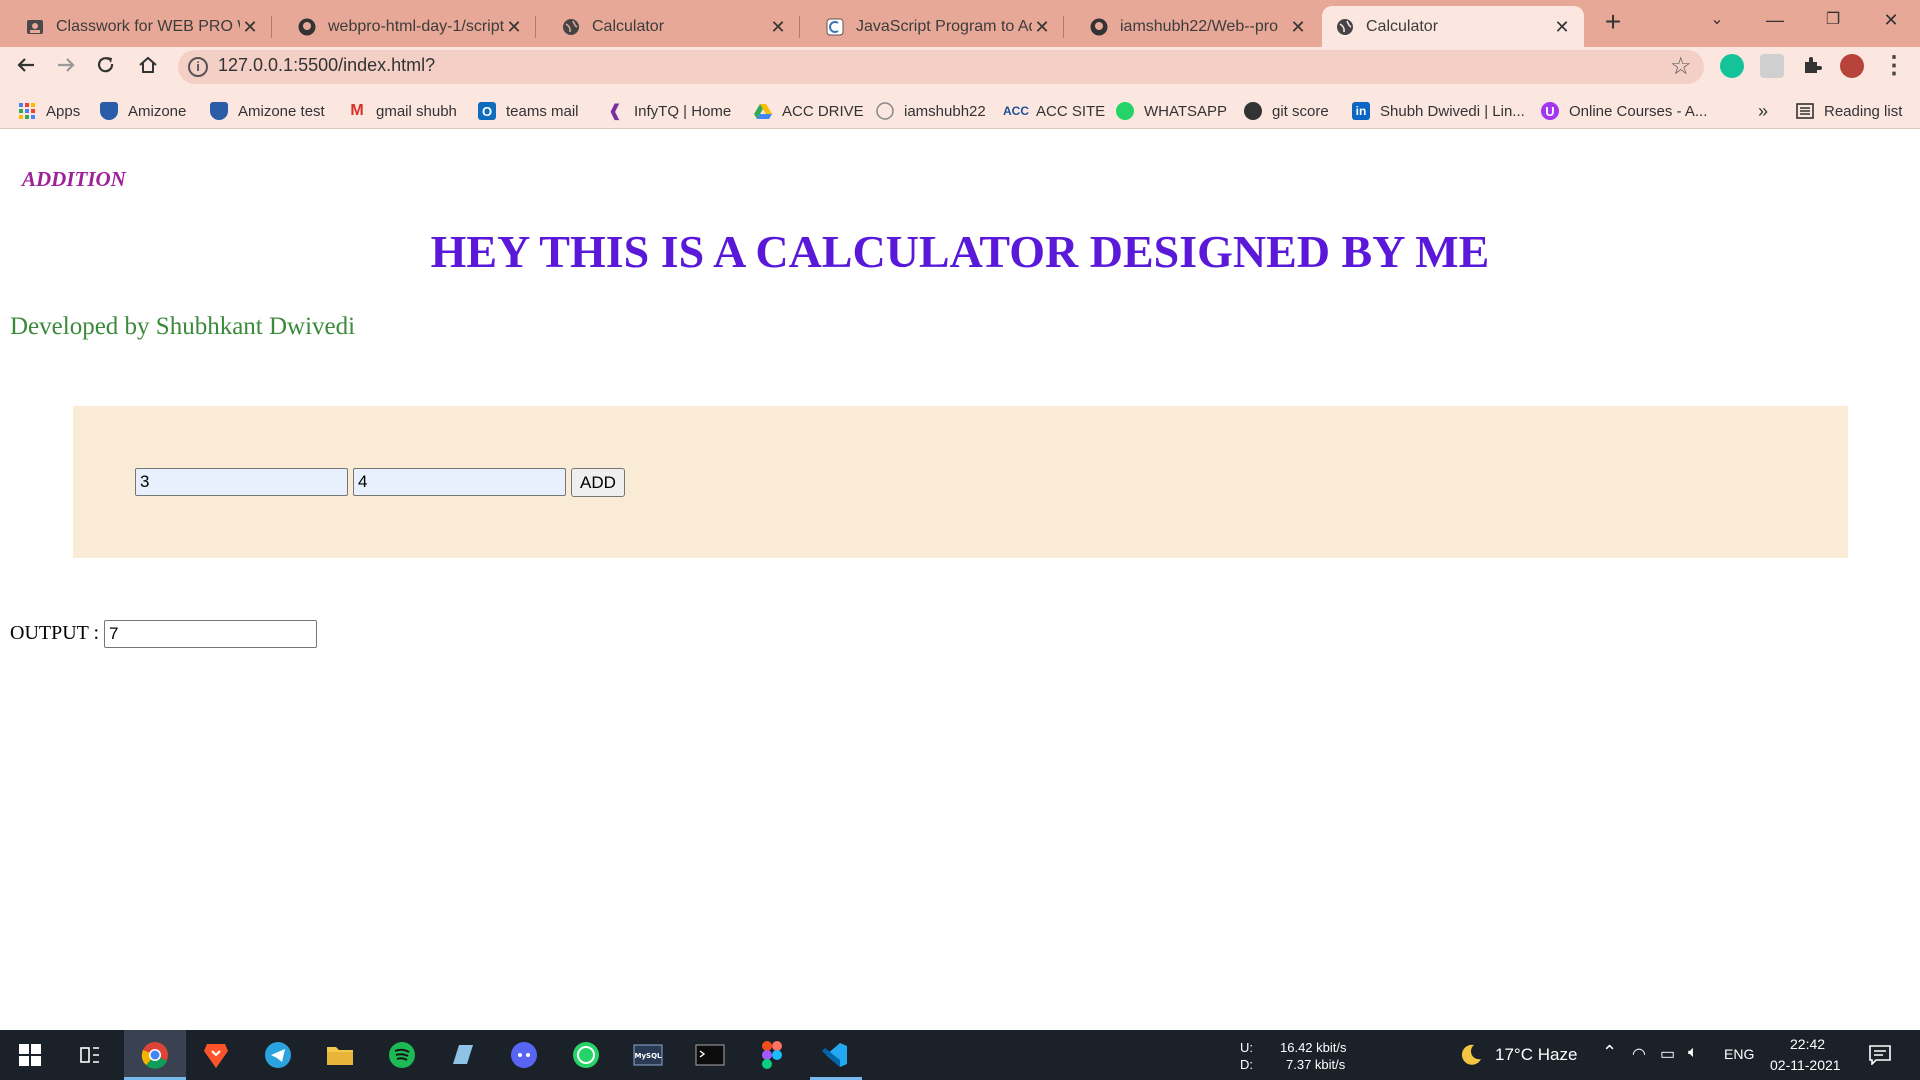  Describe the element at coordinates (462, 1055) in the screenshot. I see `notes-icon` at that location.